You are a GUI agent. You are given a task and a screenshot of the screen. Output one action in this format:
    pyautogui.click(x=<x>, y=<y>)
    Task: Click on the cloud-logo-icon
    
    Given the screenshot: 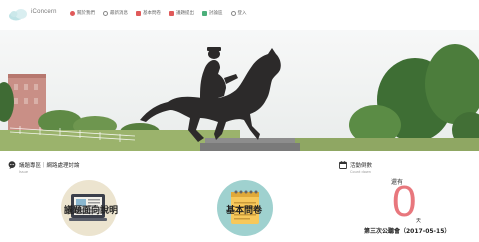 What is the action you would take?
    pyautogui.click(x=18, y=15)
    